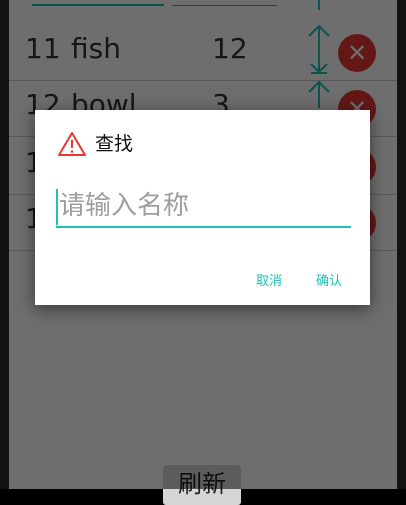 Image resolution: width=406 pixels, height=505 pixels. I want to click on confirm-button: 确认, so click(329, 279).